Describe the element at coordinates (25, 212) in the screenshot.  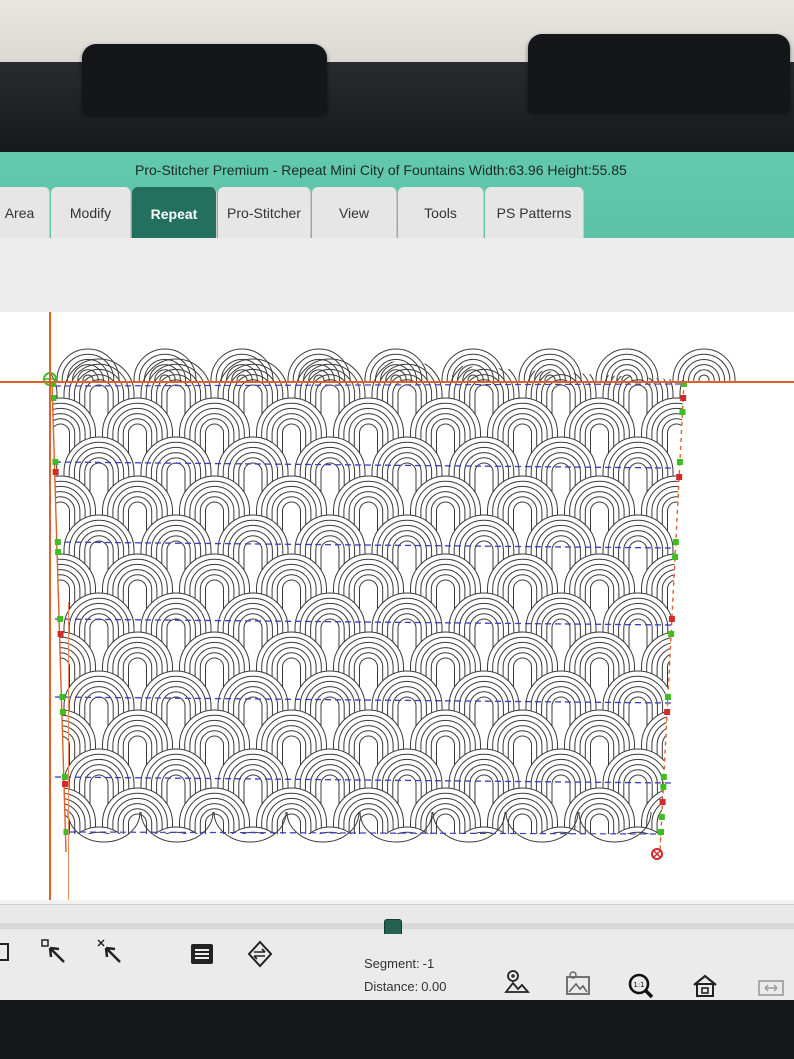
I see `tab-area: Area` at that location.